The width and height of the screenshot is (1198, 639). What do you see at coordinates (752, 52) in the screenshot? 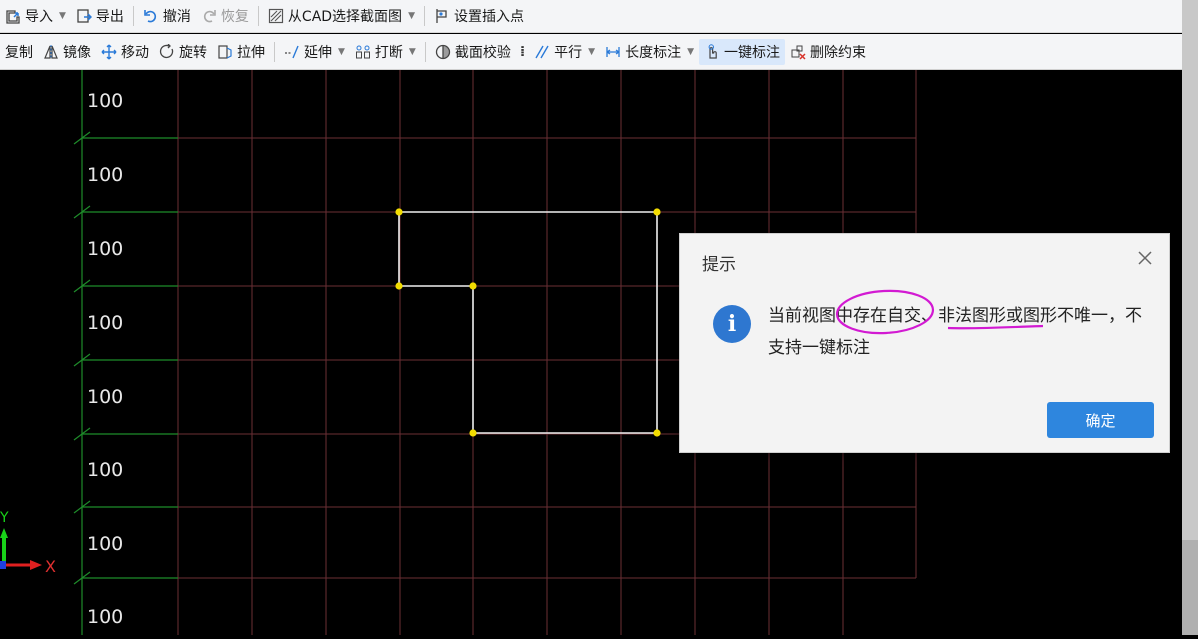
I see `one-key-dim-label: 一键标注` at bounding box center [752, 52].